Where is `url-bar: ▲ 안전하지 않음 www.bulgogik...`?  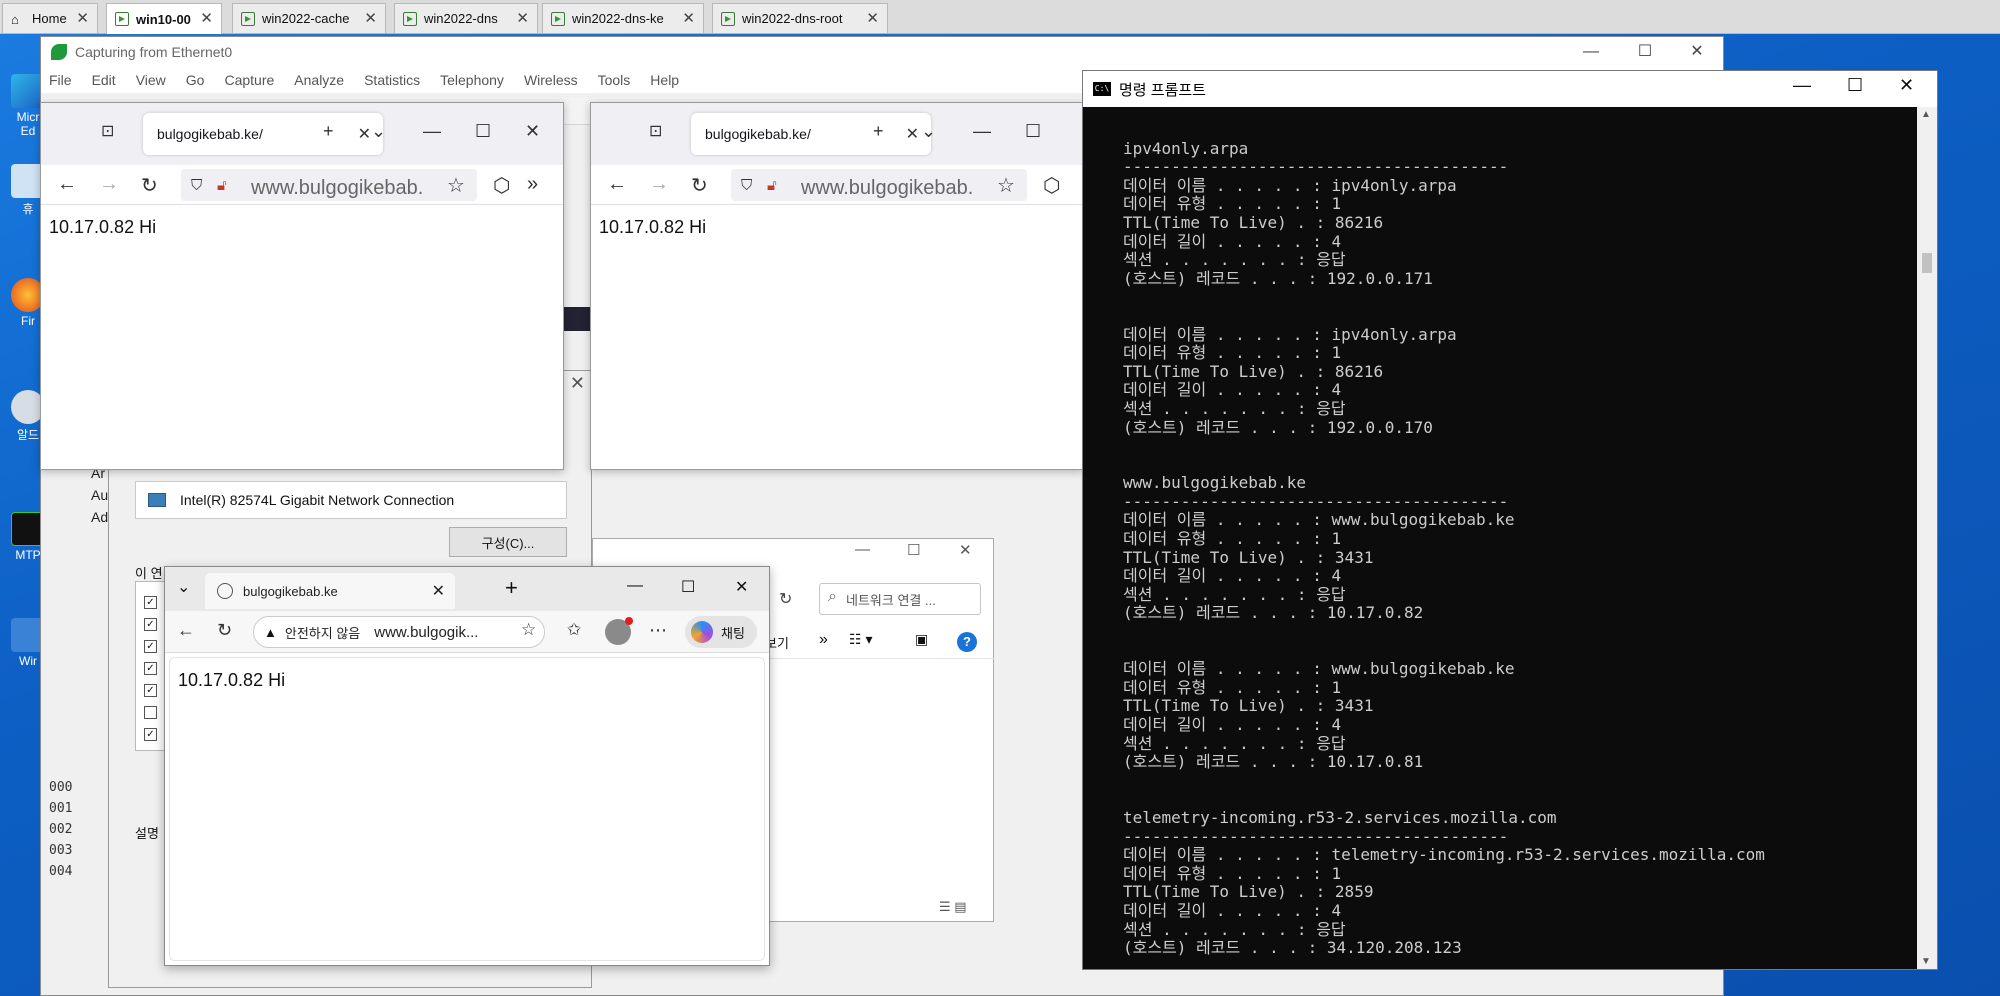 url-bar: ▲ 안전하지 않음 www.bulgogik... is located at coordinates (399, 632).